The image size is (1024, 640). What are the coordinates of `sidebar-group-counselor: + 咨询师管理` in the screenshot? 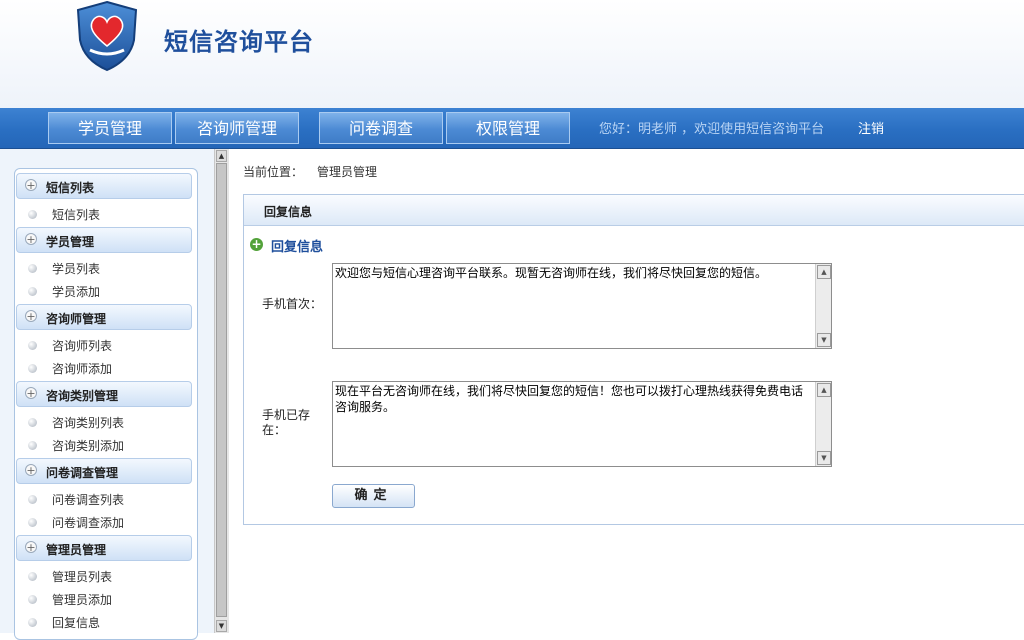 It's located at (104, 317).